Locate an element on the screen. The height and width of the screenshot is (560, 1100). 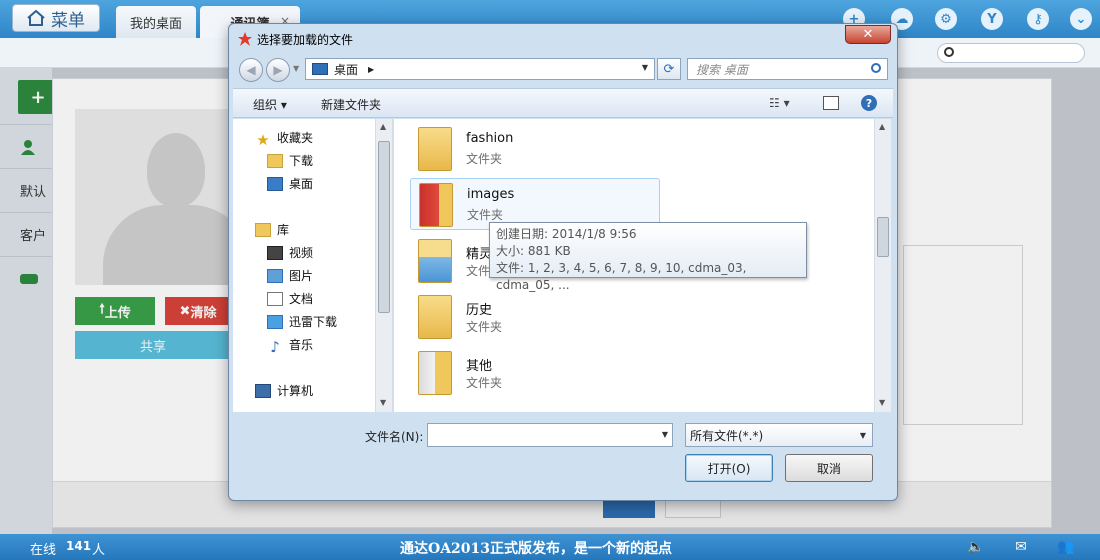
list-item: 其他 文件夹 is located at coordinates (535, 373).